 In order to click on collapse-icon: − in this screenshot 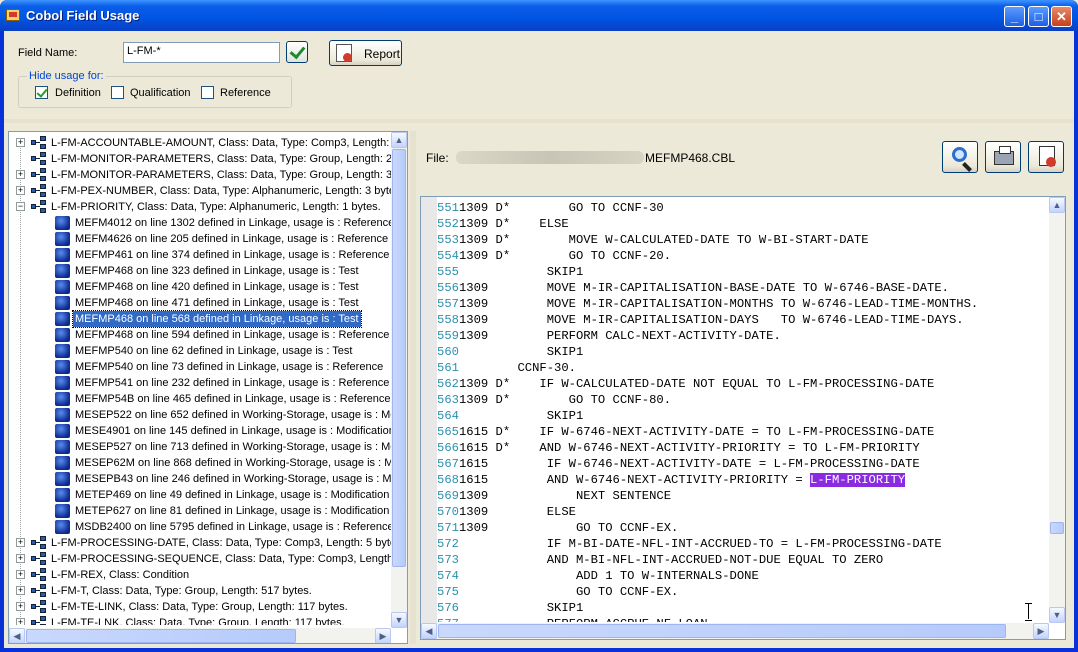, I will do `click(20, 206)`.